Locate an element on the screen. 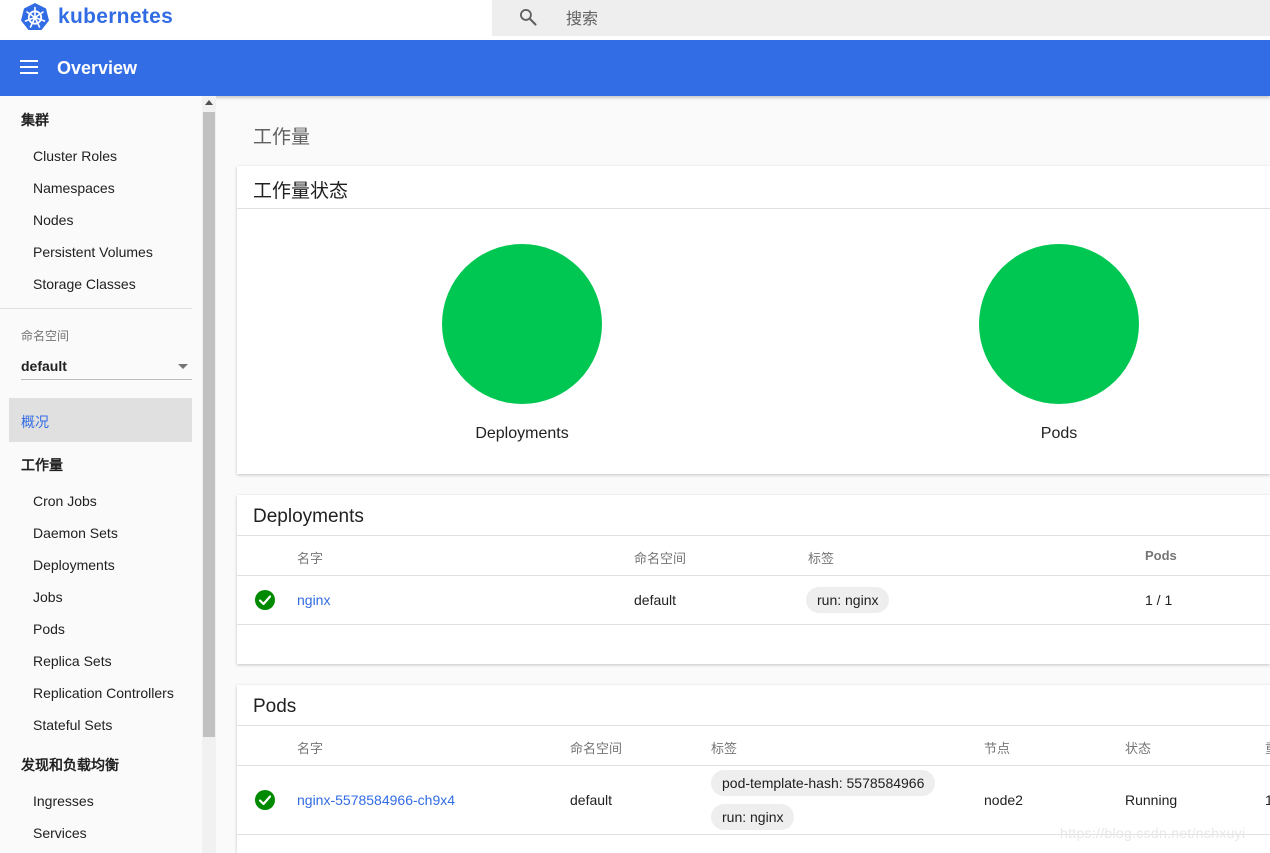 This screenshot has width=1270, height=853. pods-chart-label: Pods is located at coordinates (1059, 433).